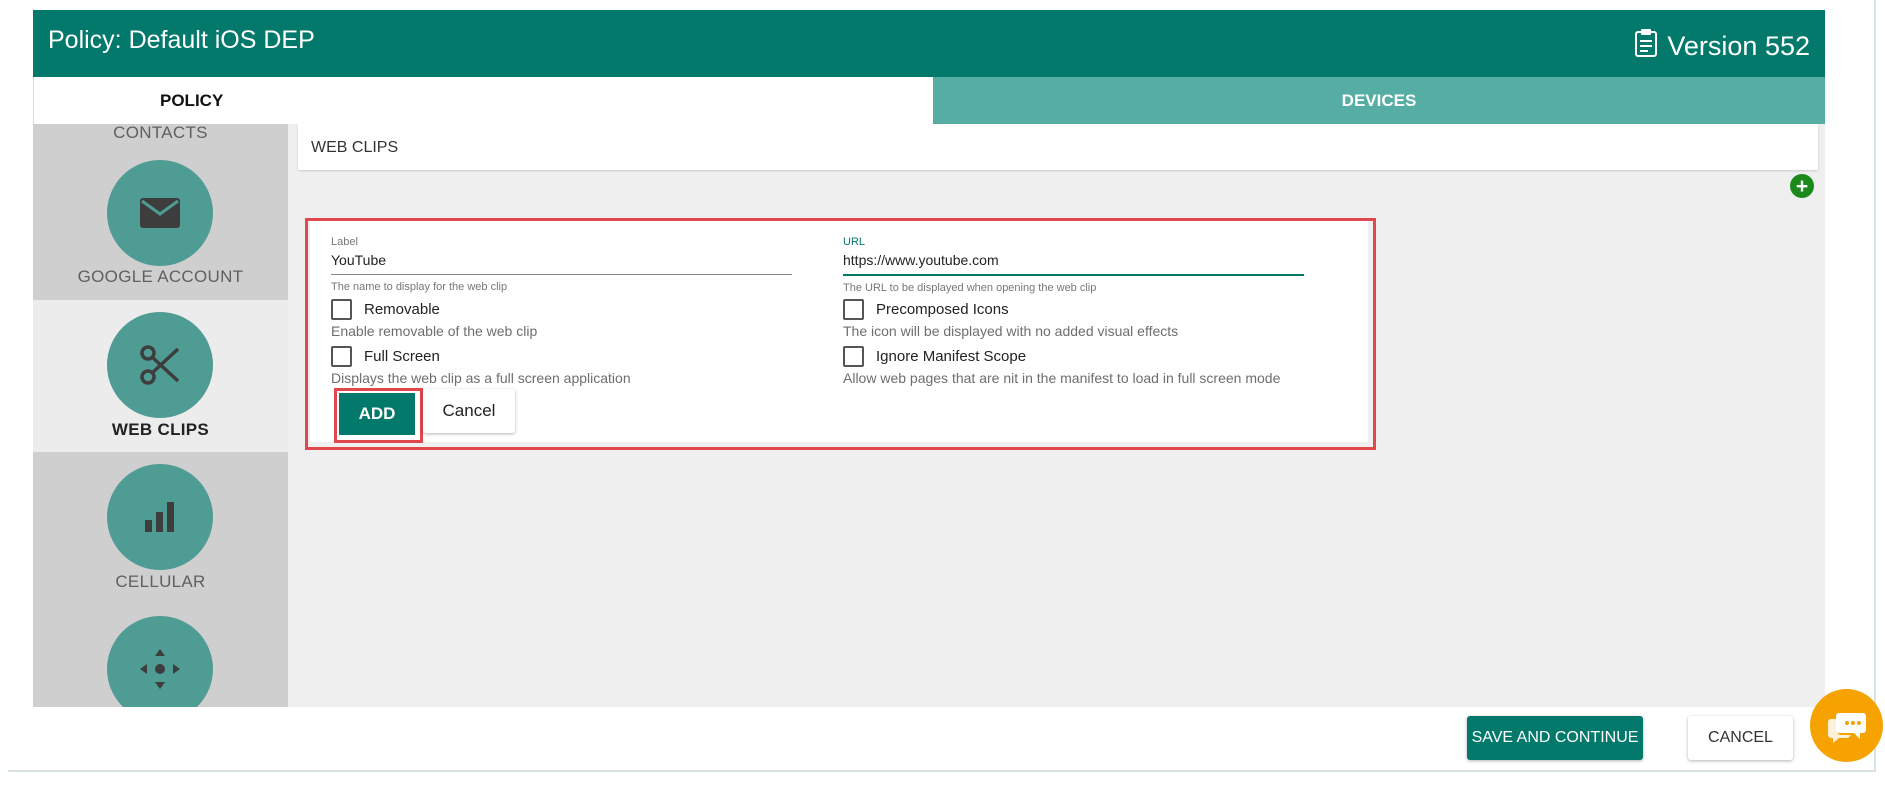 This screenshot has width=1885, height=788. I want to click on ignore-manifest-checkbox-row: Ignore Manifest Scope, so click(934, 356).